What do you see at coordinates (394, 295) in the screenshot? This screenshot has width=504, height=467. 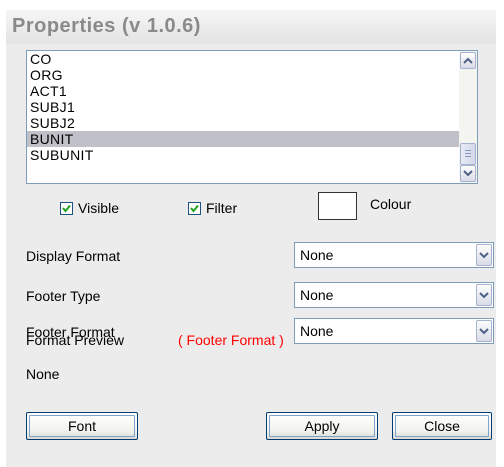 I see `footer-type-select: None` at bounding box center [394, 295].